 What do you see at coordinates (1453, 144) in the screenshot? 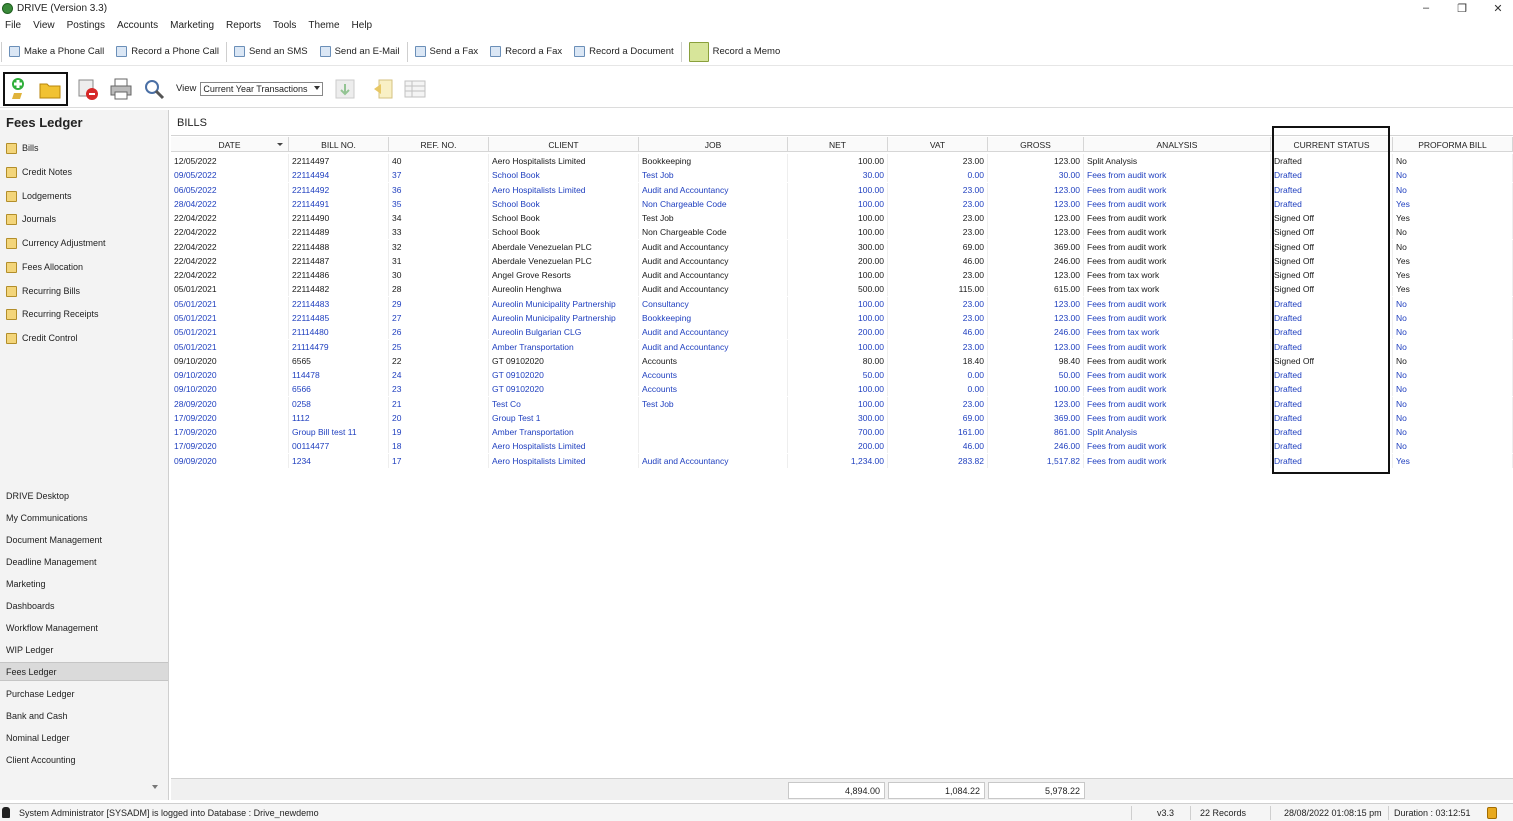
I see `column-header-proforma-bill: PROFORMA BILL` at bounding box center [1453, 144].